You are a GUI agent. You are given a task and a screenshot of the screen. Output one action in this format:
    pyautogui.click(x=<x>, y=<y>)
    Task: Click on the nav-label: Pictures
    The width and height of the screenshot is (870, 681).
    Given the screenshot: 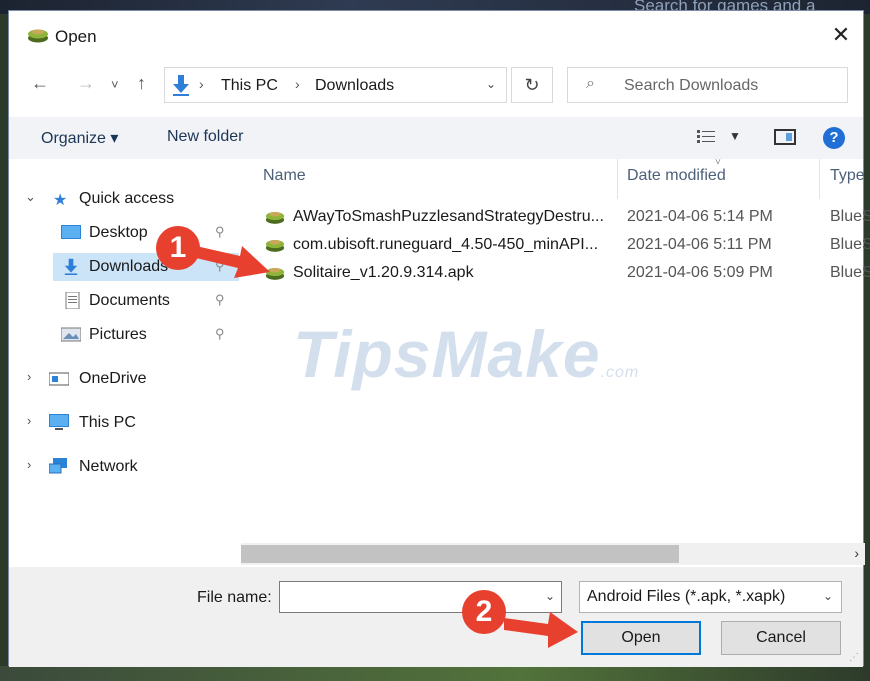 What is the action you would take?
    pyautogui.click(x=118, y=334)
    